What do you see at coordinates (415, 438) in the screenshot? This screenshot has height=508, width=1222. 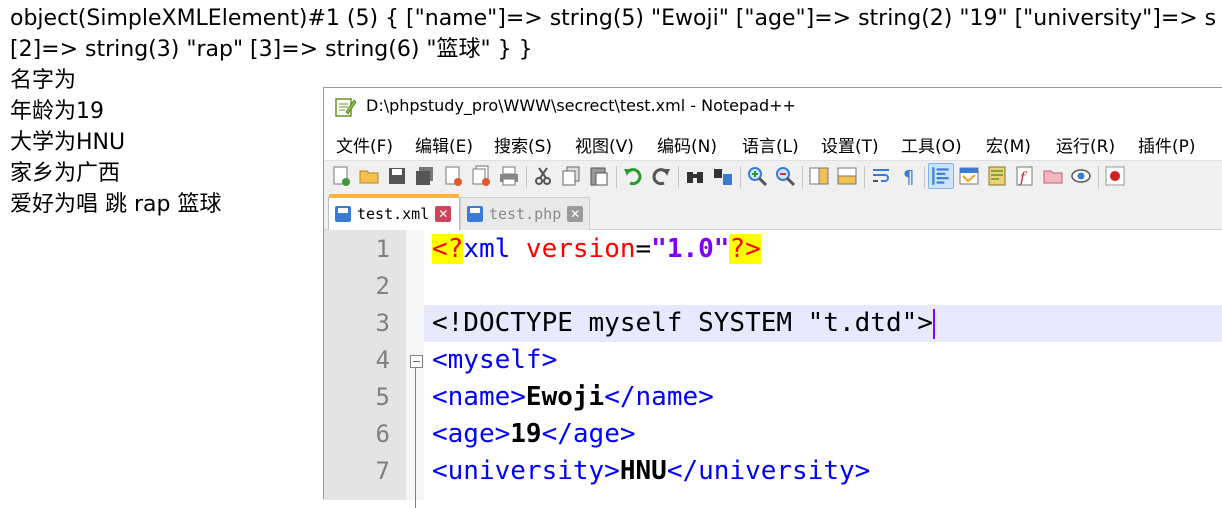 I see `fold-guide` at bounding box center [415, 438].